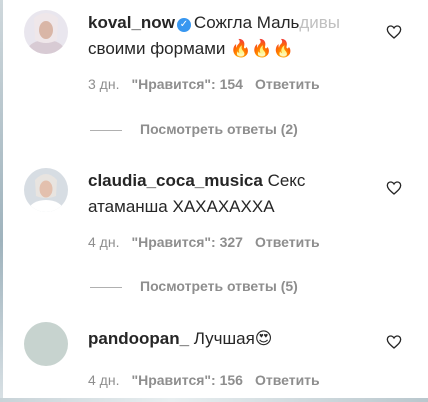 This screenshot has height=402, width=428. I want to click on likes-count: "Нравится": 156, so click(186, 380).